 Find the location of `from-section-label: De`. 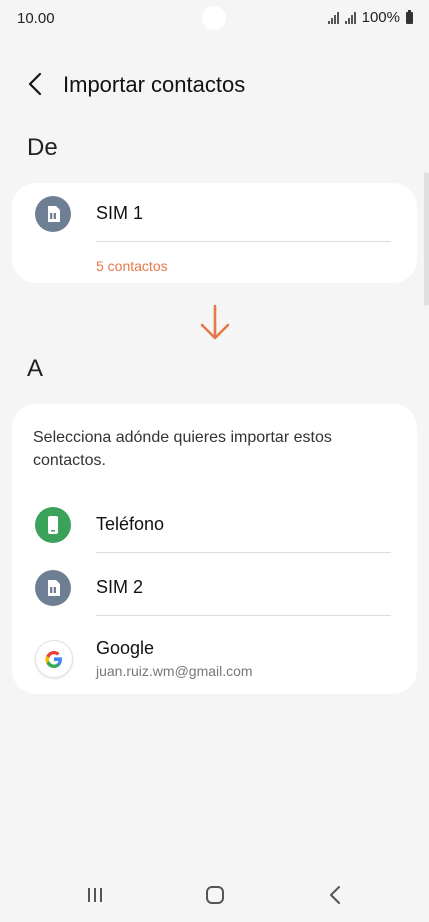

from-section-label: De is located at coordinates (42, 147).